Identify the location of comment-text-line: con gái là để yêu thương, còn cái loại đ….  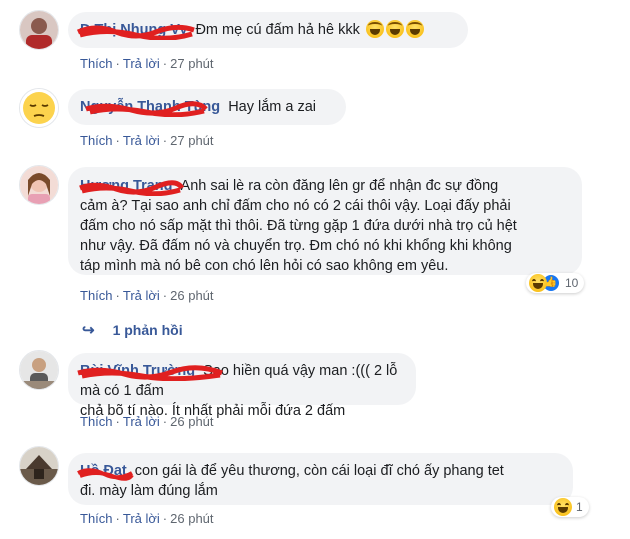
(319, 471).